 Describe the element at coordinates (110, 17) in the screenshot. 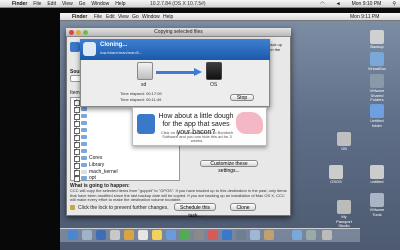

I see `remote-menu-edit: Edit` at that location.